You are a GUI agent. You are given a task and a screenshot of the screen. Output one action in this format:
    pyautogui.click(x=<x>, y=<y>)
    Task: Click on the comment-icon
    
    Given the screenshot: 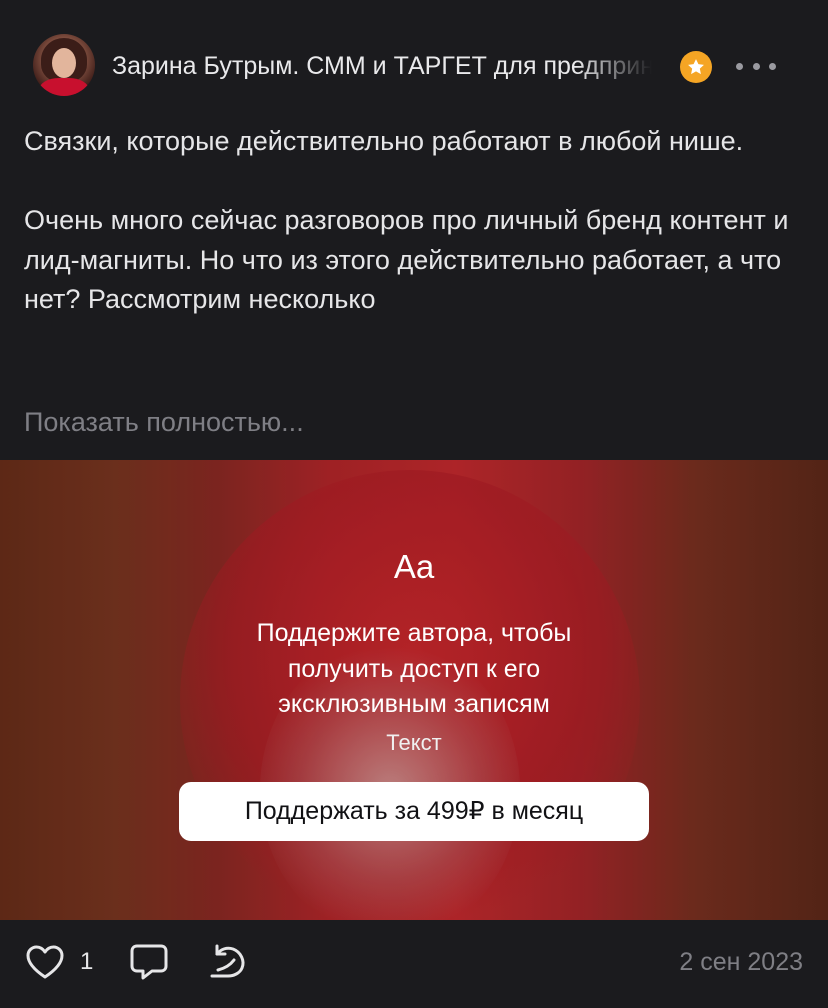 What is the action you would take?
    pyautogui.click(x=149, y=962)
    